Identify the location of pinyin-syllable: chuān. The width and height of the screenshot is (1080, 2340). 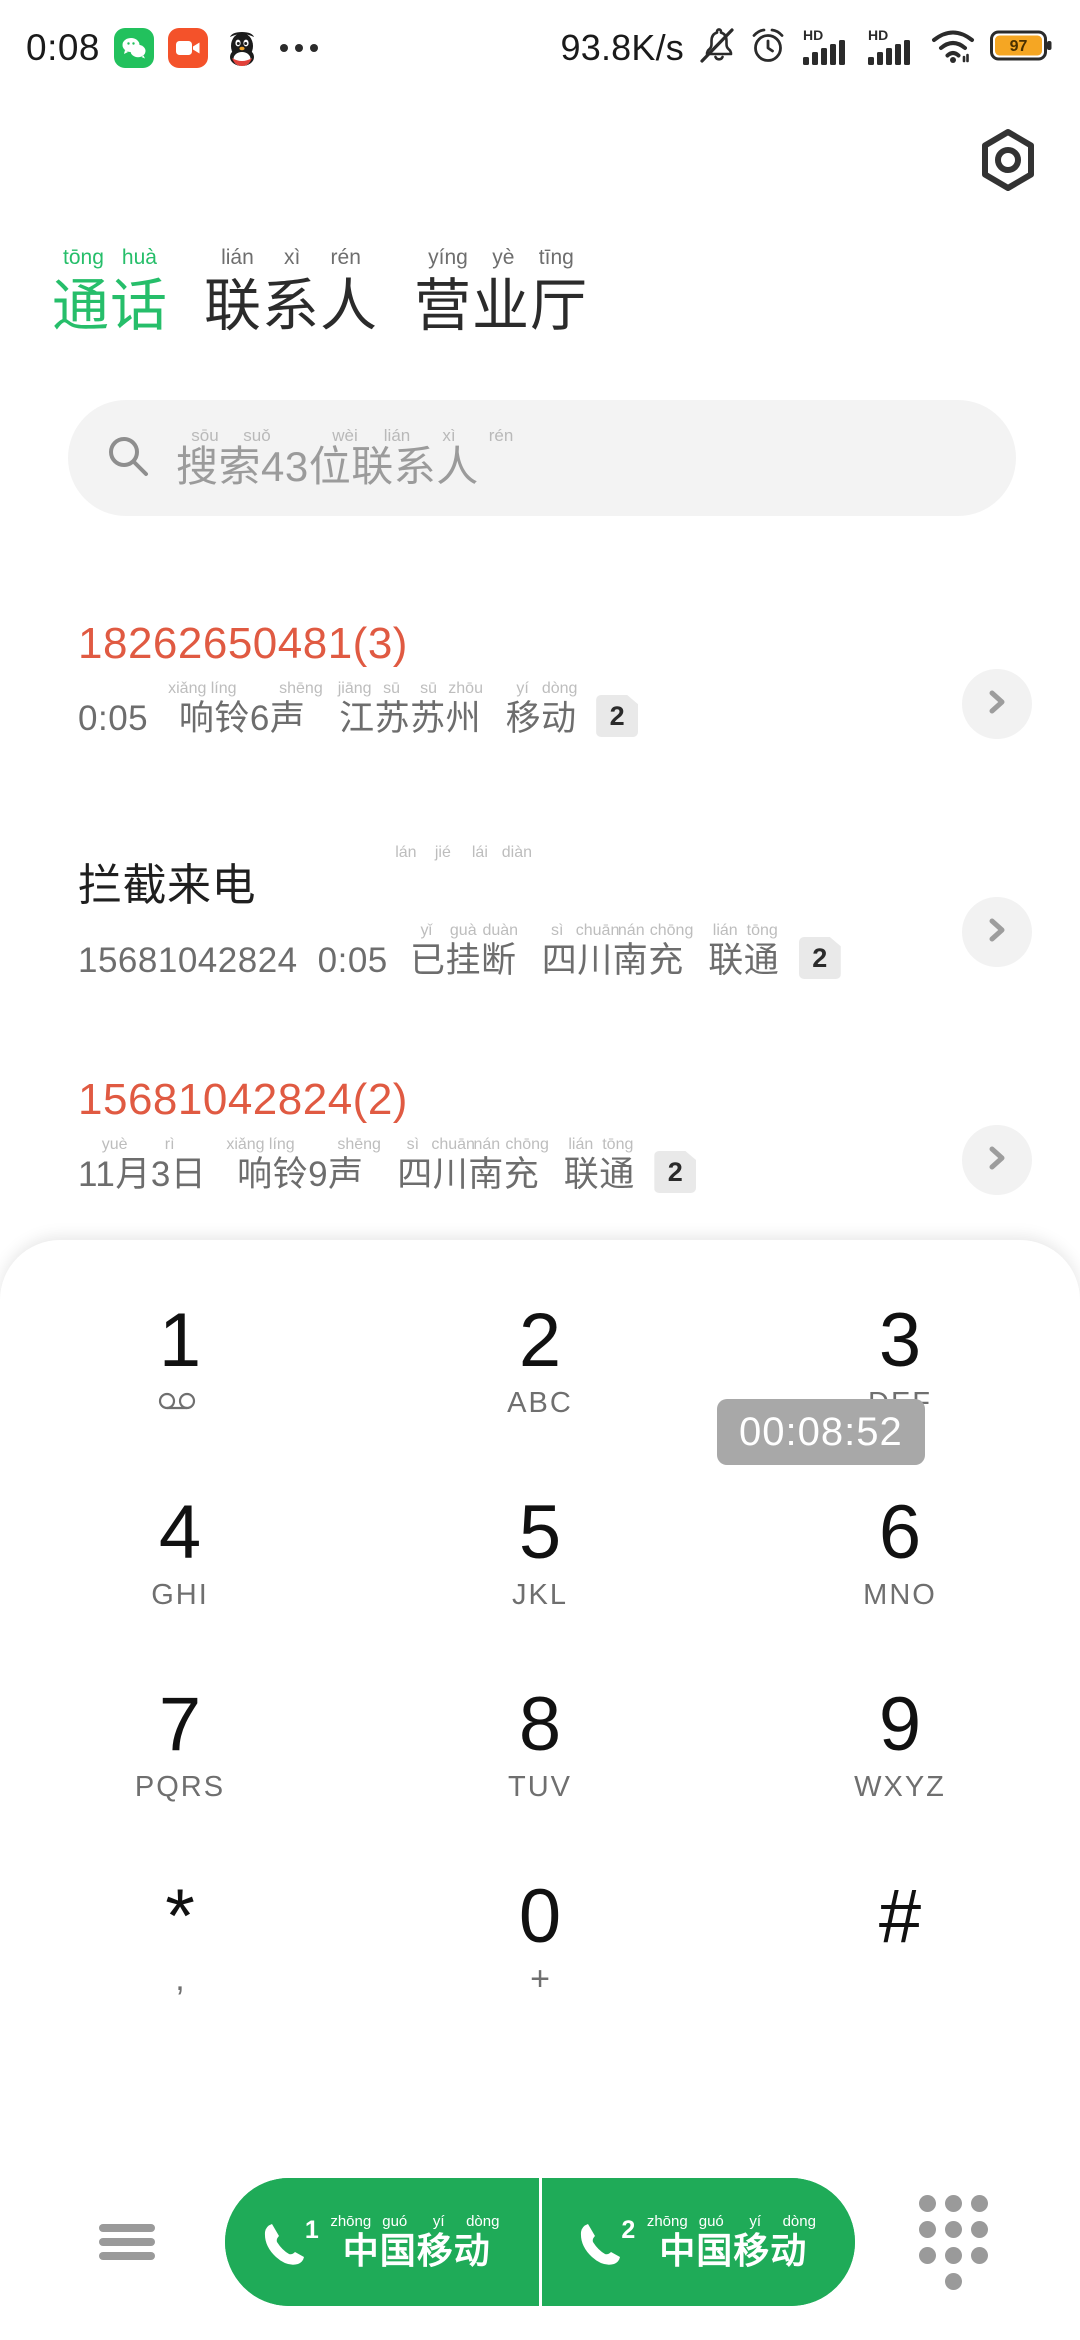
(597, 930).